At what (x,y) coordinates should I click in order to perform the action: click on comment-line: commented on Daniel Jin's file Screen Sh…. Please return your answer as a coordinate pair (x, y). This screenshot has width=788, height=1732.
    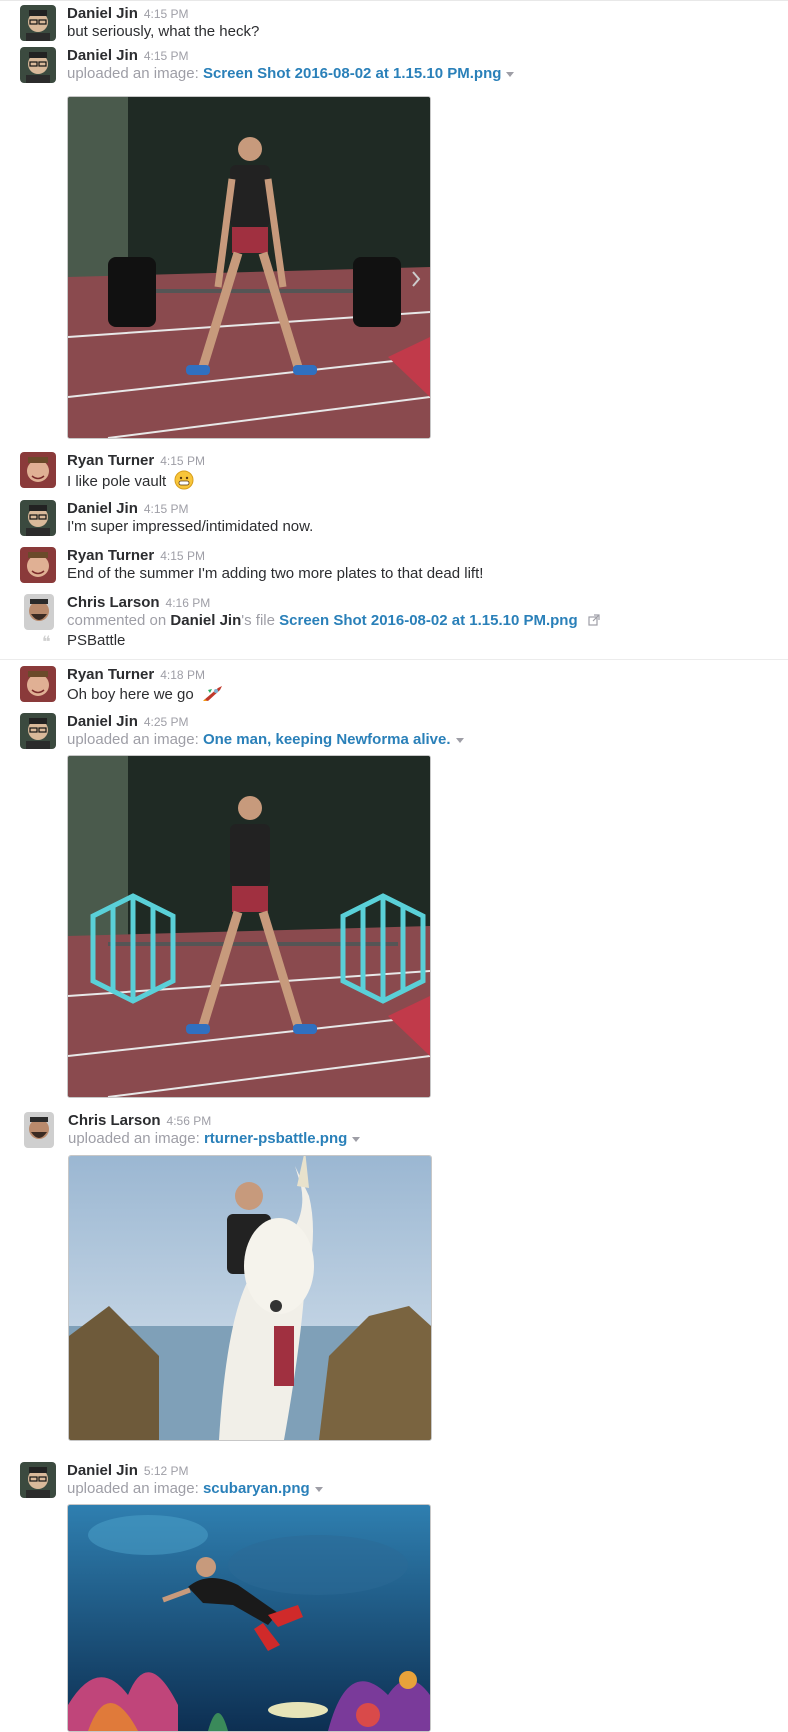
    Looking at the image, I should click on (333, 621).